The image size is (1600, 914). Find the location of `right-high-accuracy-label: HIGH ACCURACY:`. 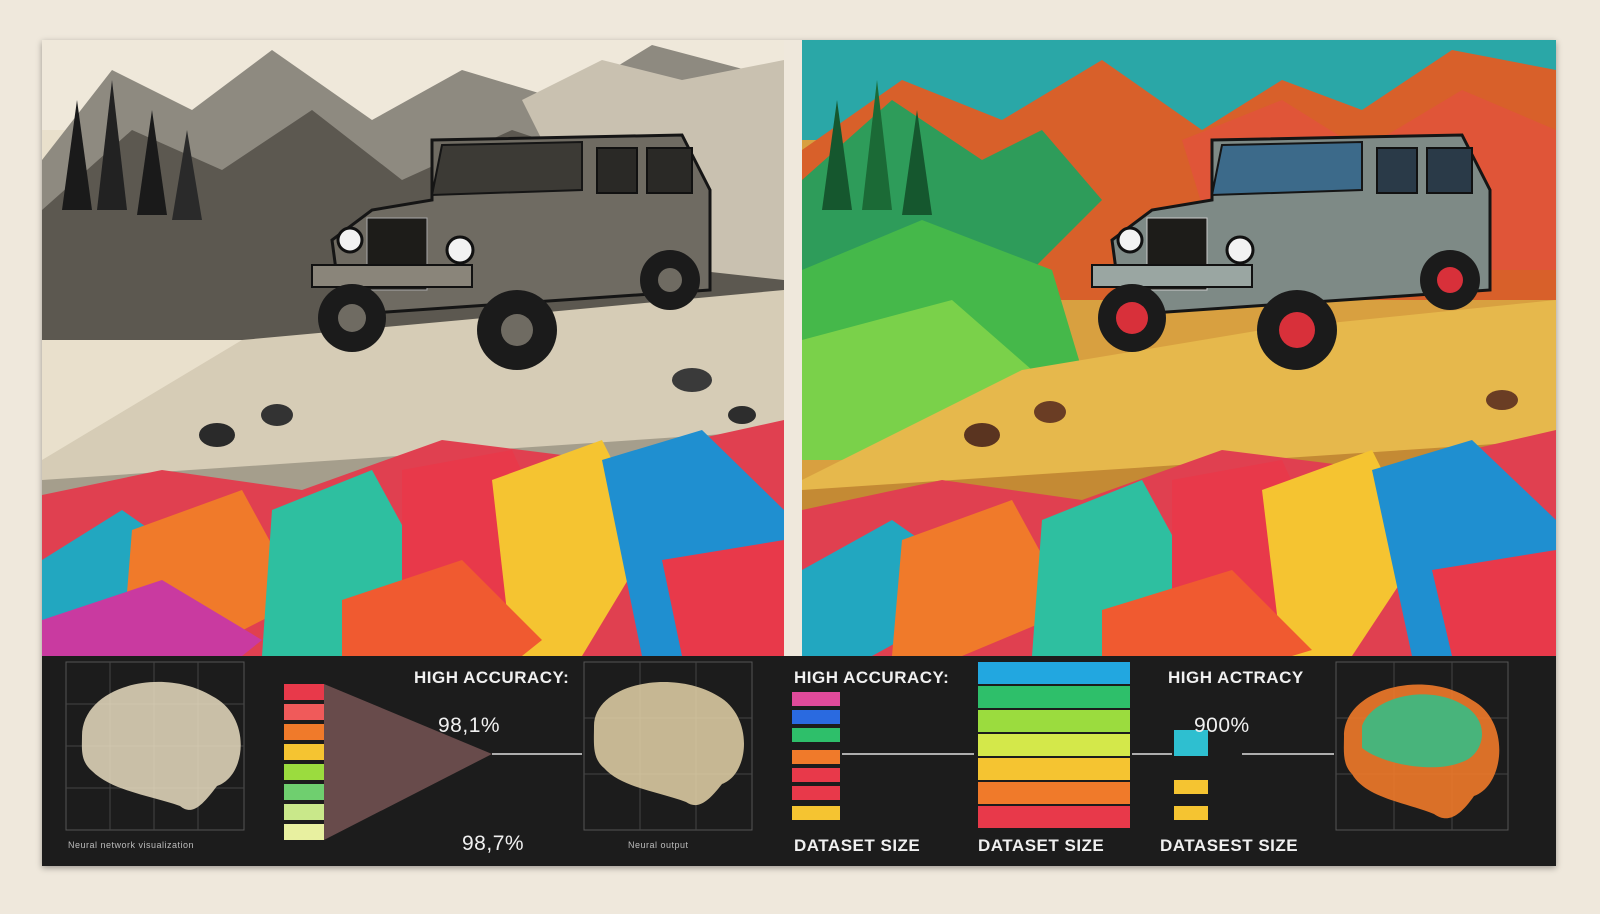

right-high-accuracy-label: HIGH ACCURACY: is located at coordinates (872, 677).